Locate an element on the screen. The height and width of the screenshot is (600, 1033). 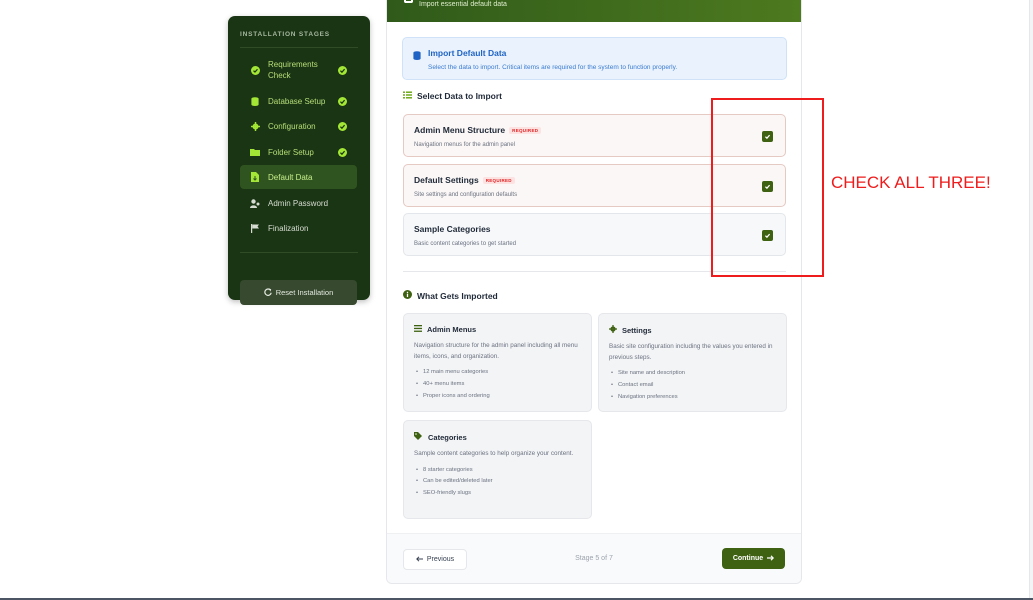
card-footer: Previous Stage 5 of 7 Continue is located at coordinates (594, 558).